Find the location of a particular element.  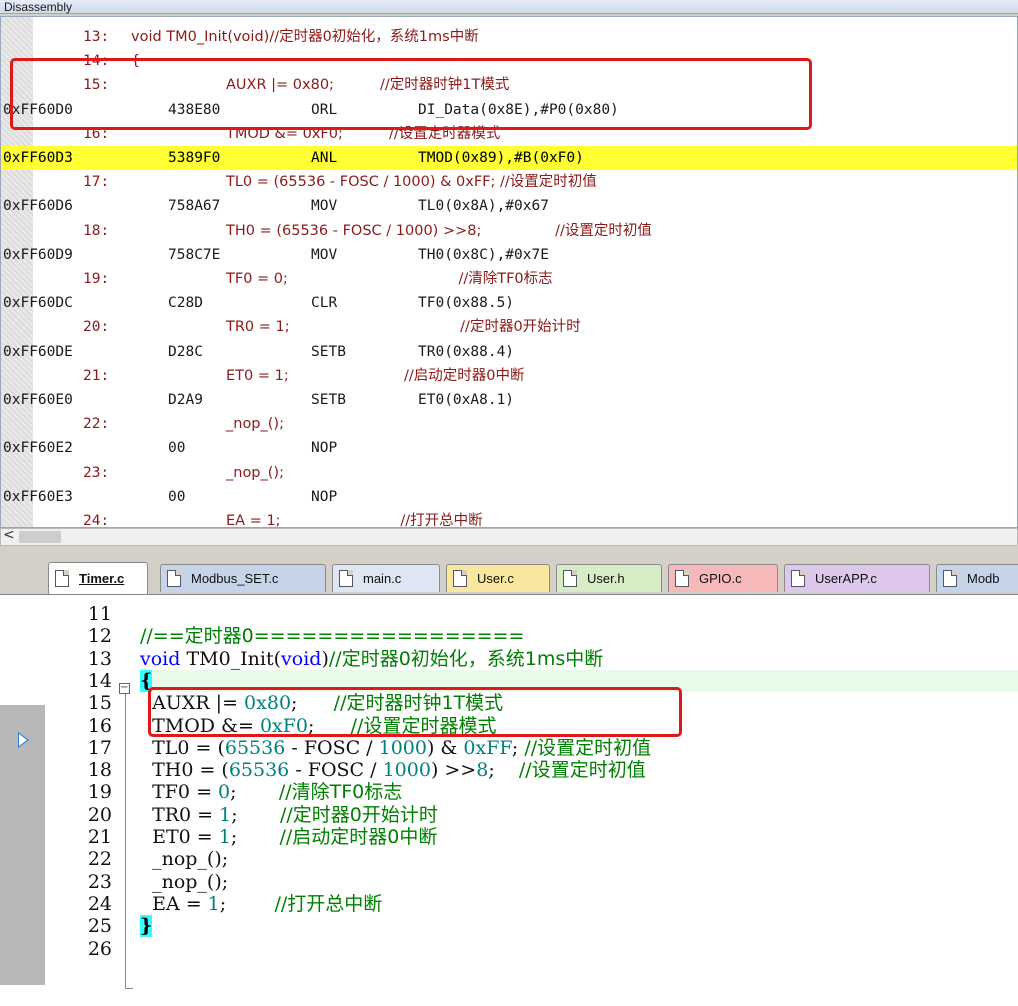

editor-code-line: { is located at coordinates (579, 680).